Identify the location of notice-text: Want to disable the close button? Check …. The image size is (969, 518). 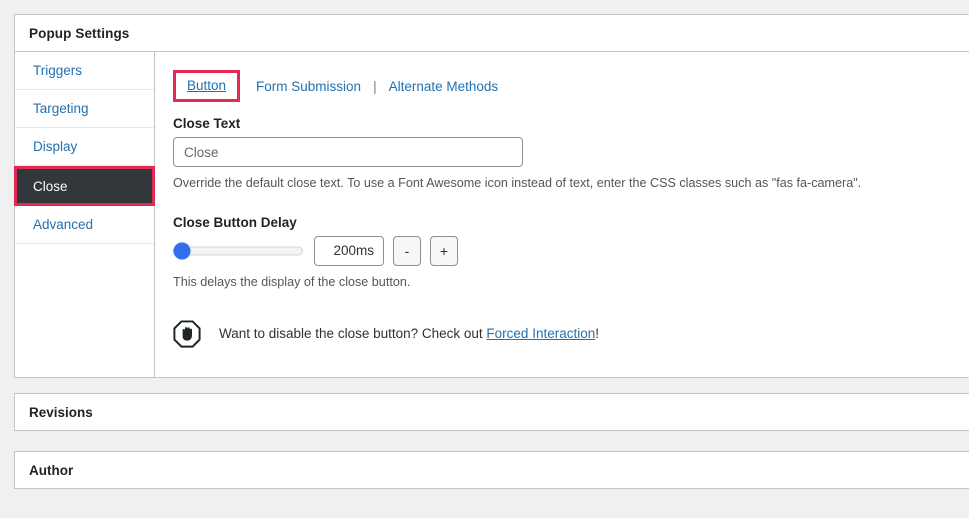
(409, 333).